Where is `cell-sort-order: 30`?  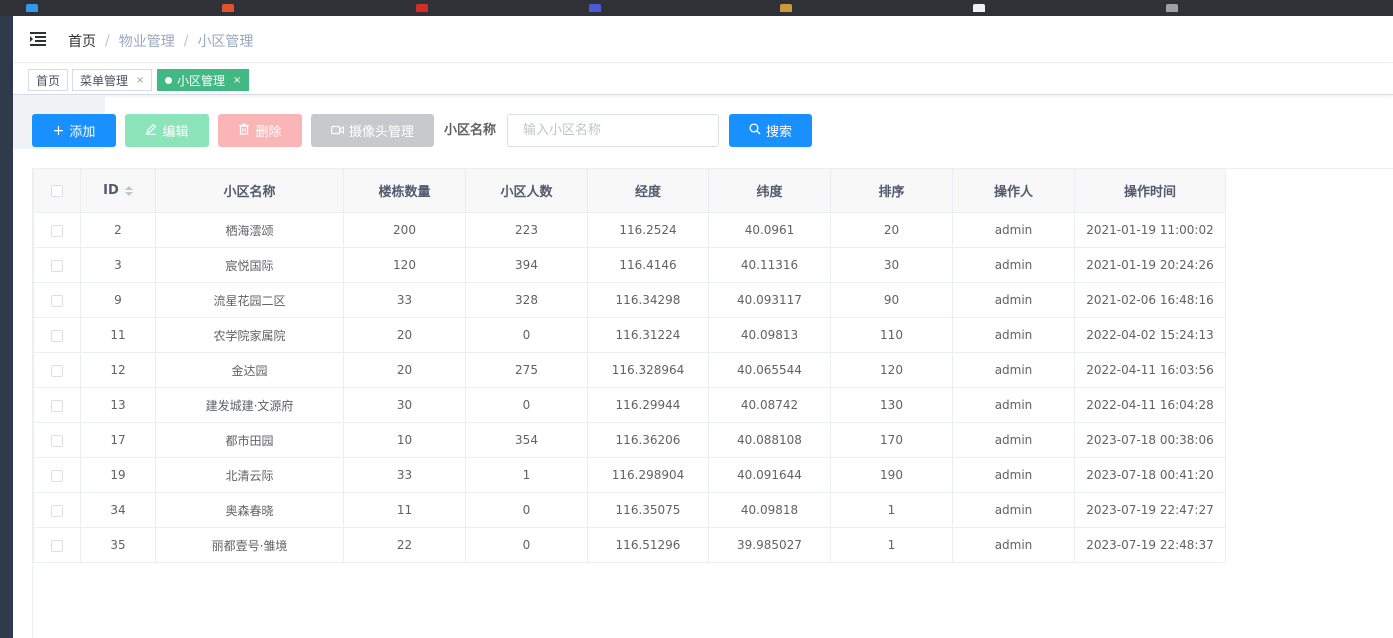
cell-sort-order: 30 is located at coordinates (891, 265).